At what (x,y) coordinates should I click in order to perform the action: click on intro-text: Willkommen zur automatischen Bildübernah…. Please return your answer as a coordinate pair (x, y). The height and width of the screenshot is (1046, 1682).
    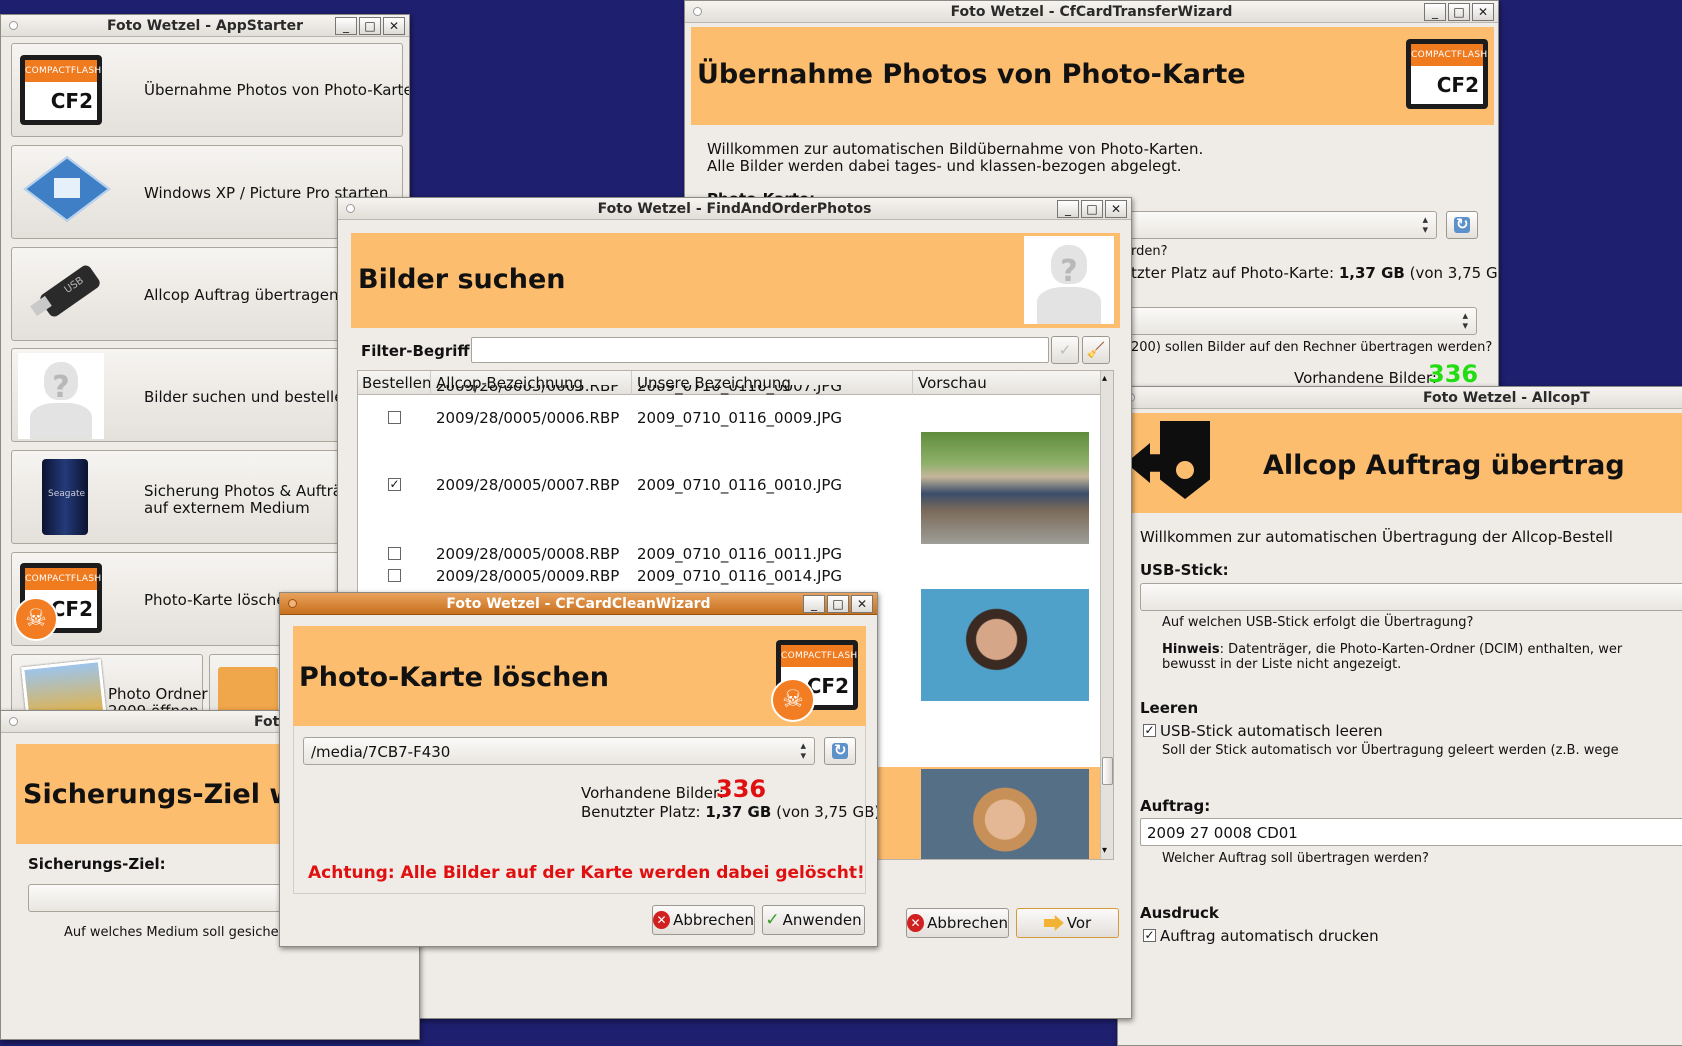
    Looking at the image, I should click on (955, 149).